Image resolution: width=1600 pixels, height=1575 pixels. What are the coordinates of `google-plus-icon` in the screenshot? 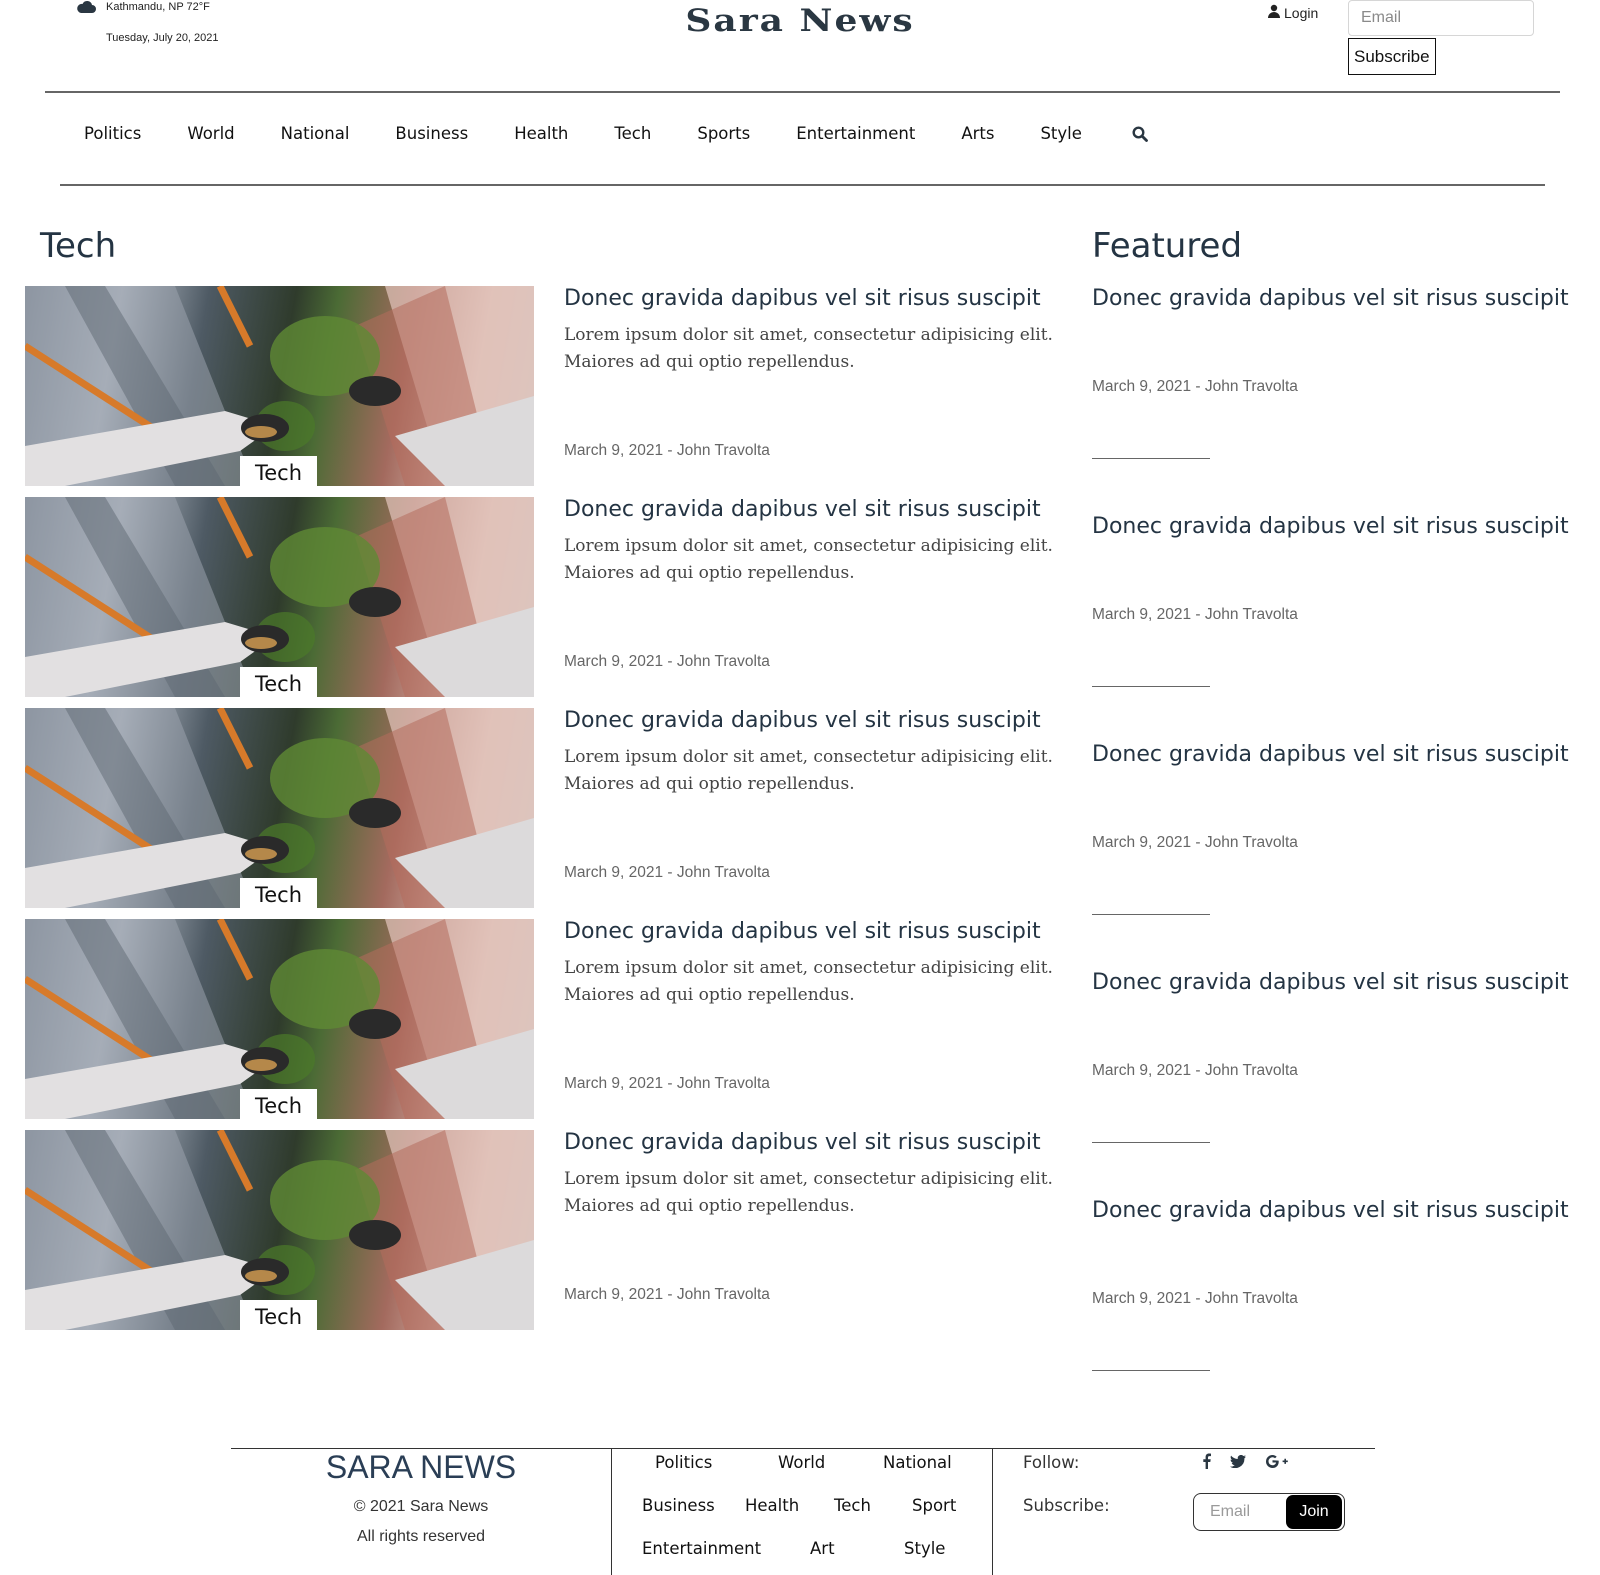 It's located at (1277, 1461).